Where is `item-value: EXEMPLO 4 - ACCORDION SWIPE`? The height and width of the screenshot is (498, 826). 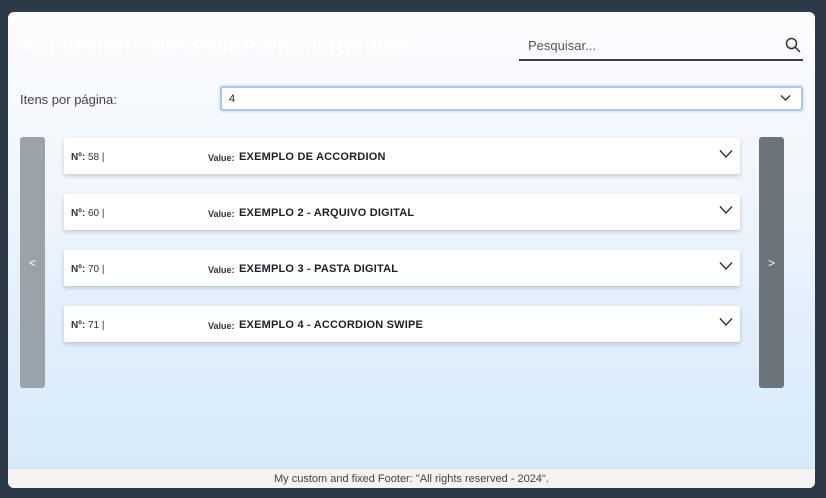 item-value: EXEMPLO 4 - ACCORDION SWIPE is located at coordinates (331, 325).